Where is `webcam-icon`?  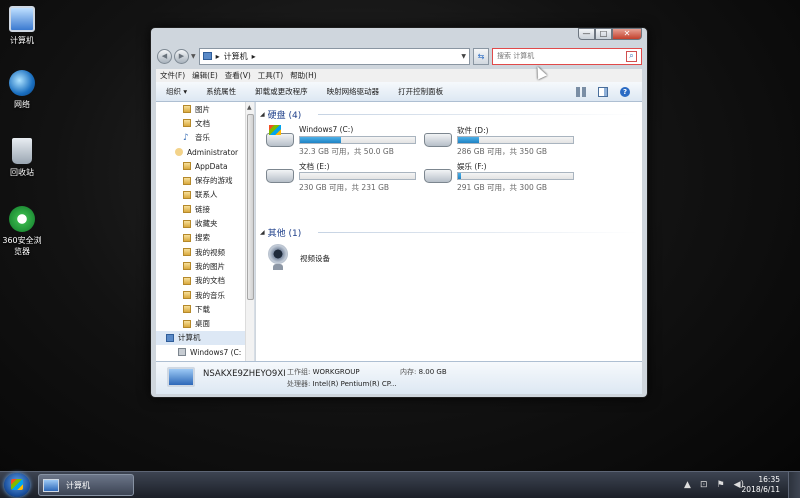 webcam-icon is located at coordinates (278, 254).